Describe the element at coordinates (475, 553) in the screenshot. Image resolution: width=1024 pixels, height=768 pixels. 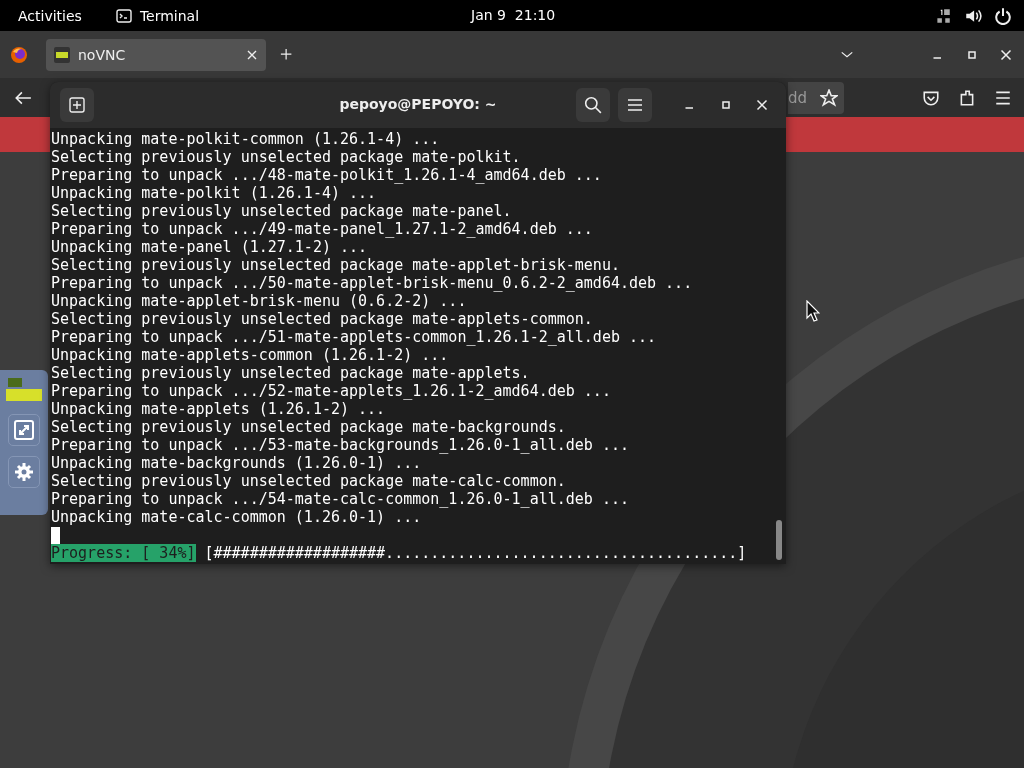
I see `progress-text: [###################.......................................]` at that location.